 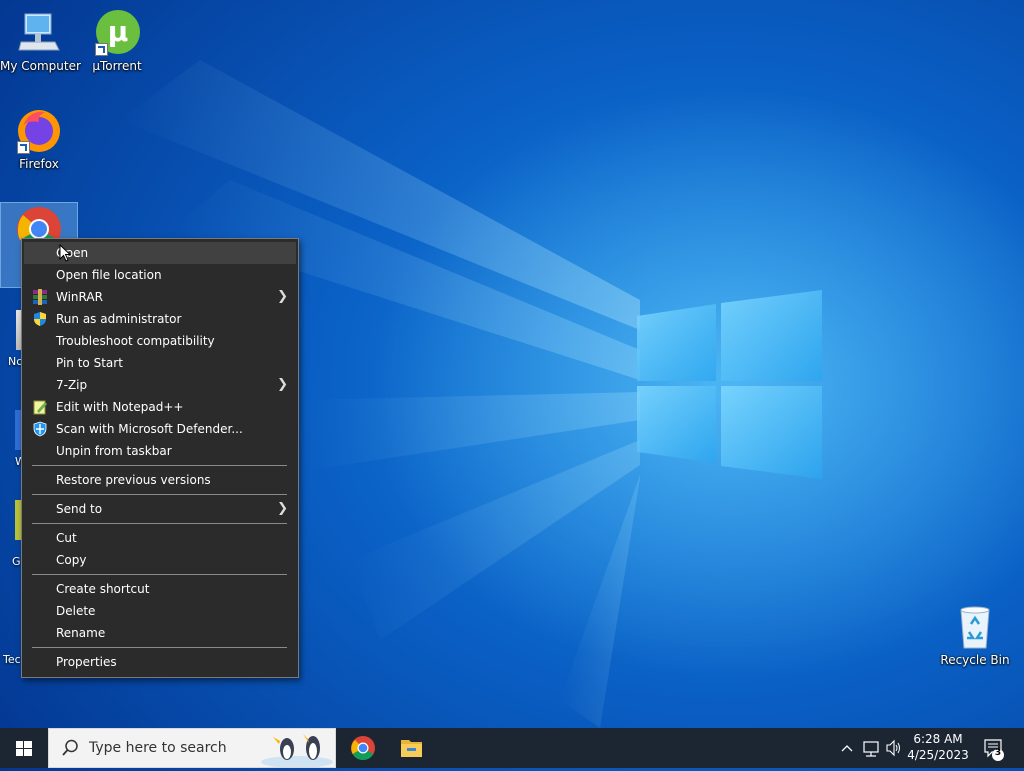 What do you see at coordinates (40, 407) in the screenshot?
I see `notepadpp-icon` at bounding box center [40, 407].